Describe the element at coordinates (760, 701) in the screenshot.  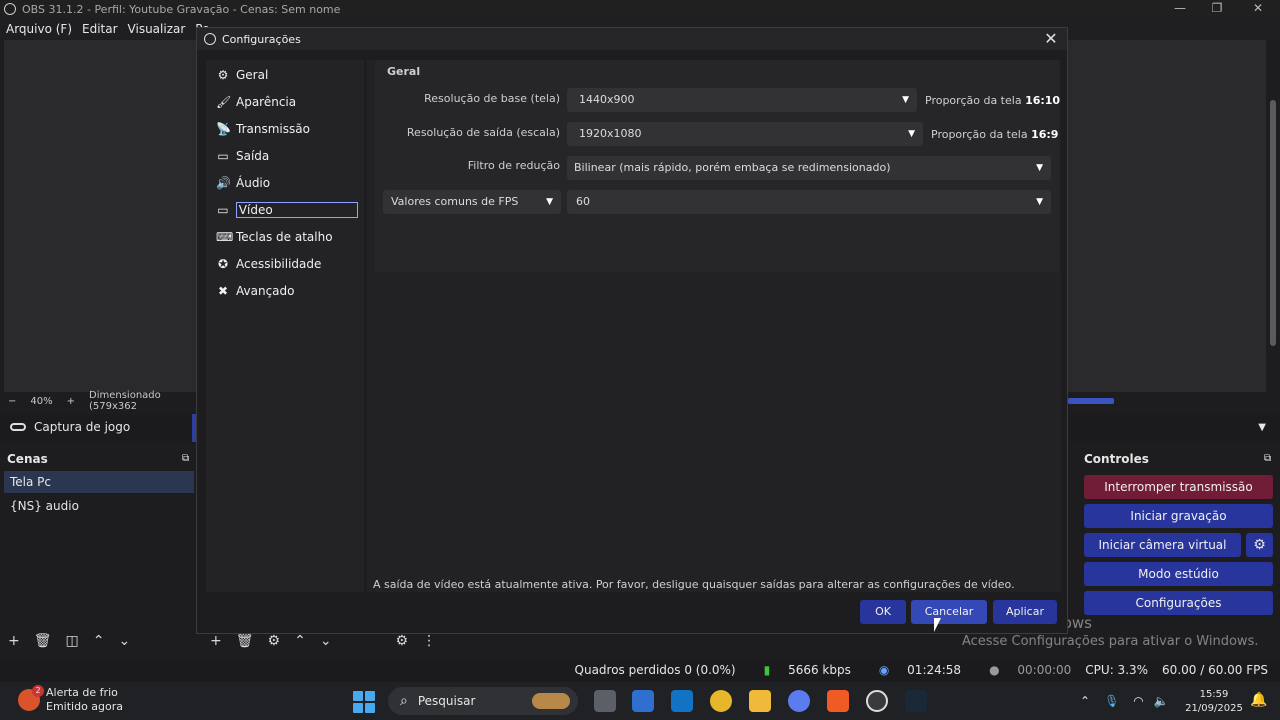
I see `file-explorer-icon` at that location.